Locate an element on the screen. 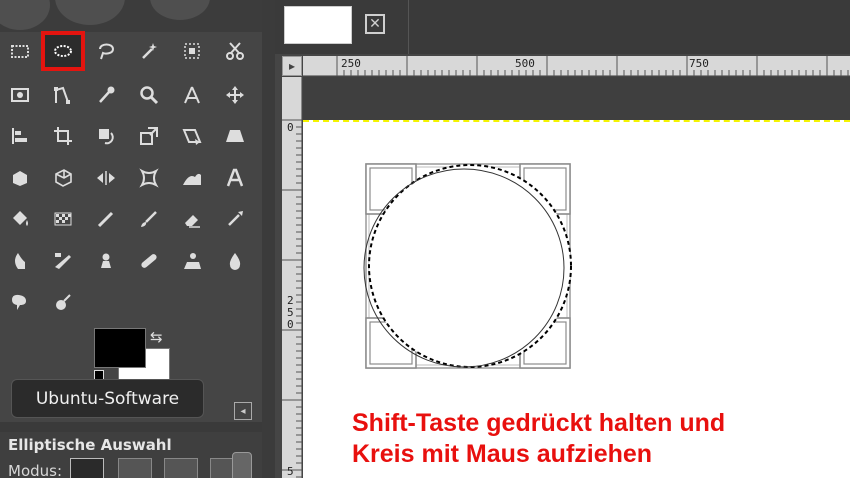  v-ruler-label-0: 0 is located at coordinates (290, 127).